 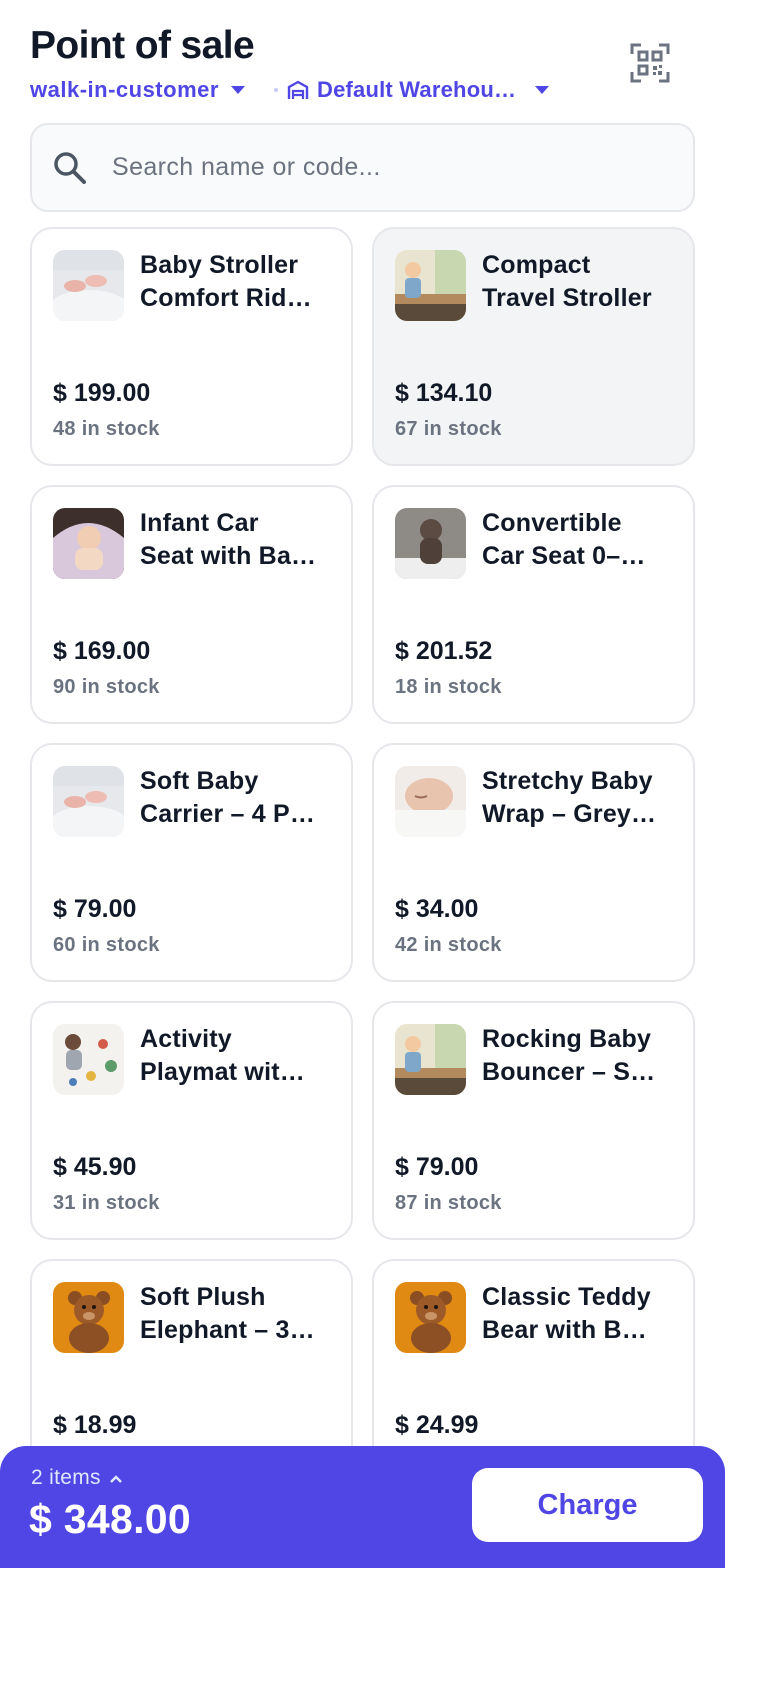 I want to click on product-stock: 87 in stock, so click(x=448, y=1203).